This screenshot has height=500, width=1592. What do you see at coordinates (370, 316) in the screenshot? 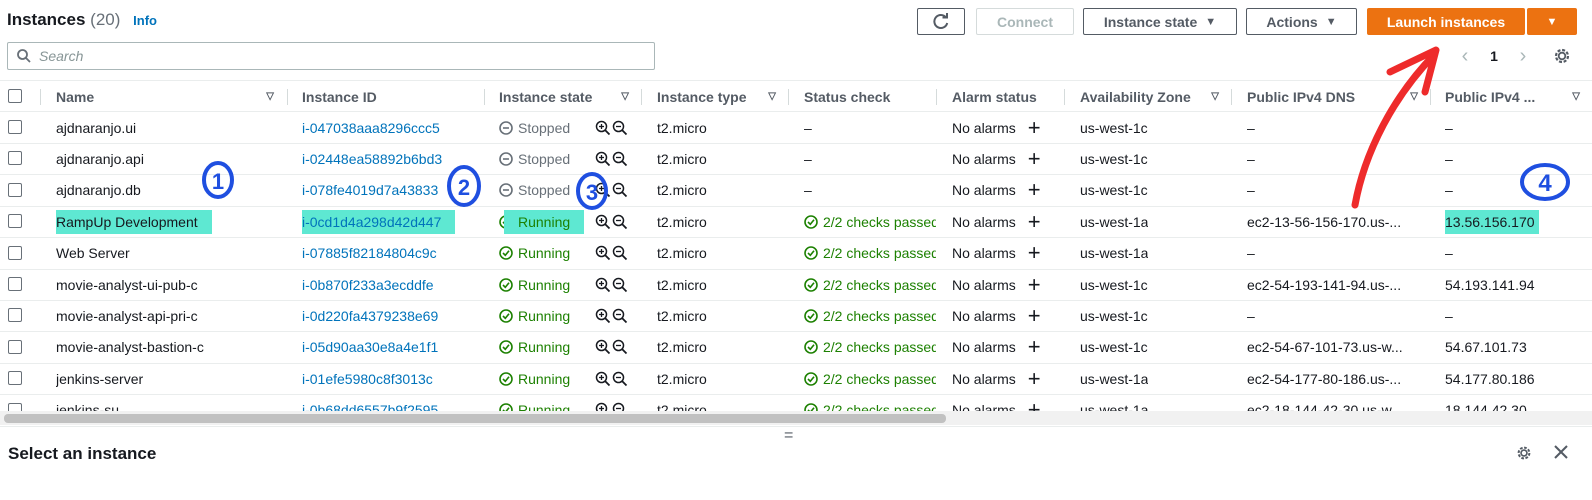
I see `instance-id-link: i-0d220fa4379238e69` at bounding box center [370, 316].